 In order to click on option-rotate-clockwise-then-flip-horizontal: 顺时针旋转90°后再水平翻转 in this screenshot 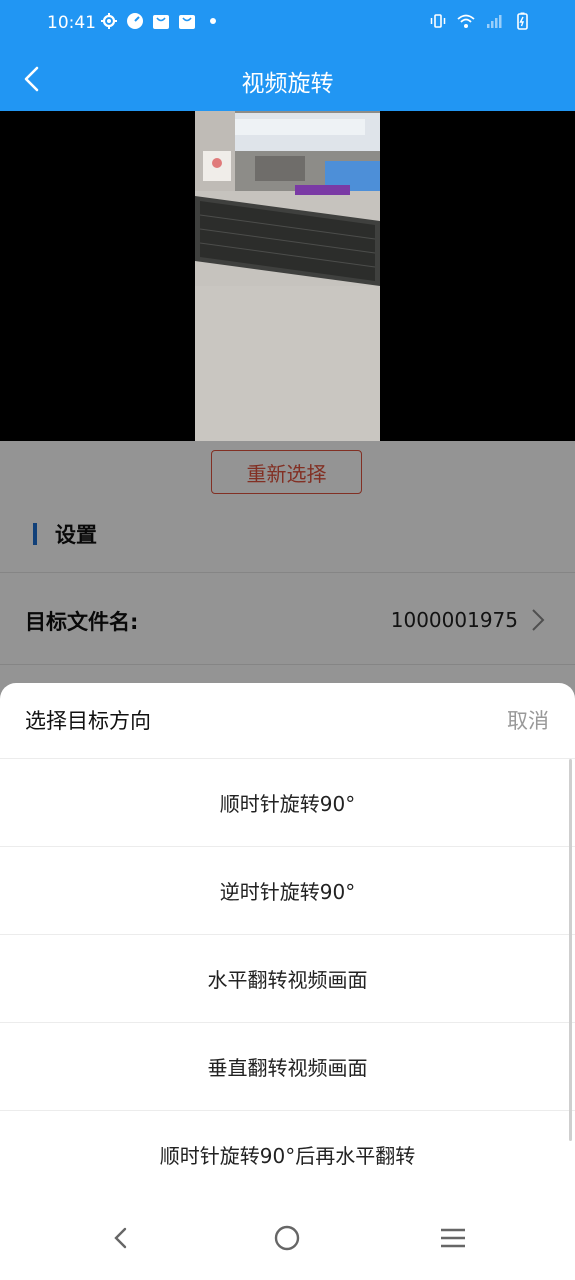, I will do `click(287, 1155)`.